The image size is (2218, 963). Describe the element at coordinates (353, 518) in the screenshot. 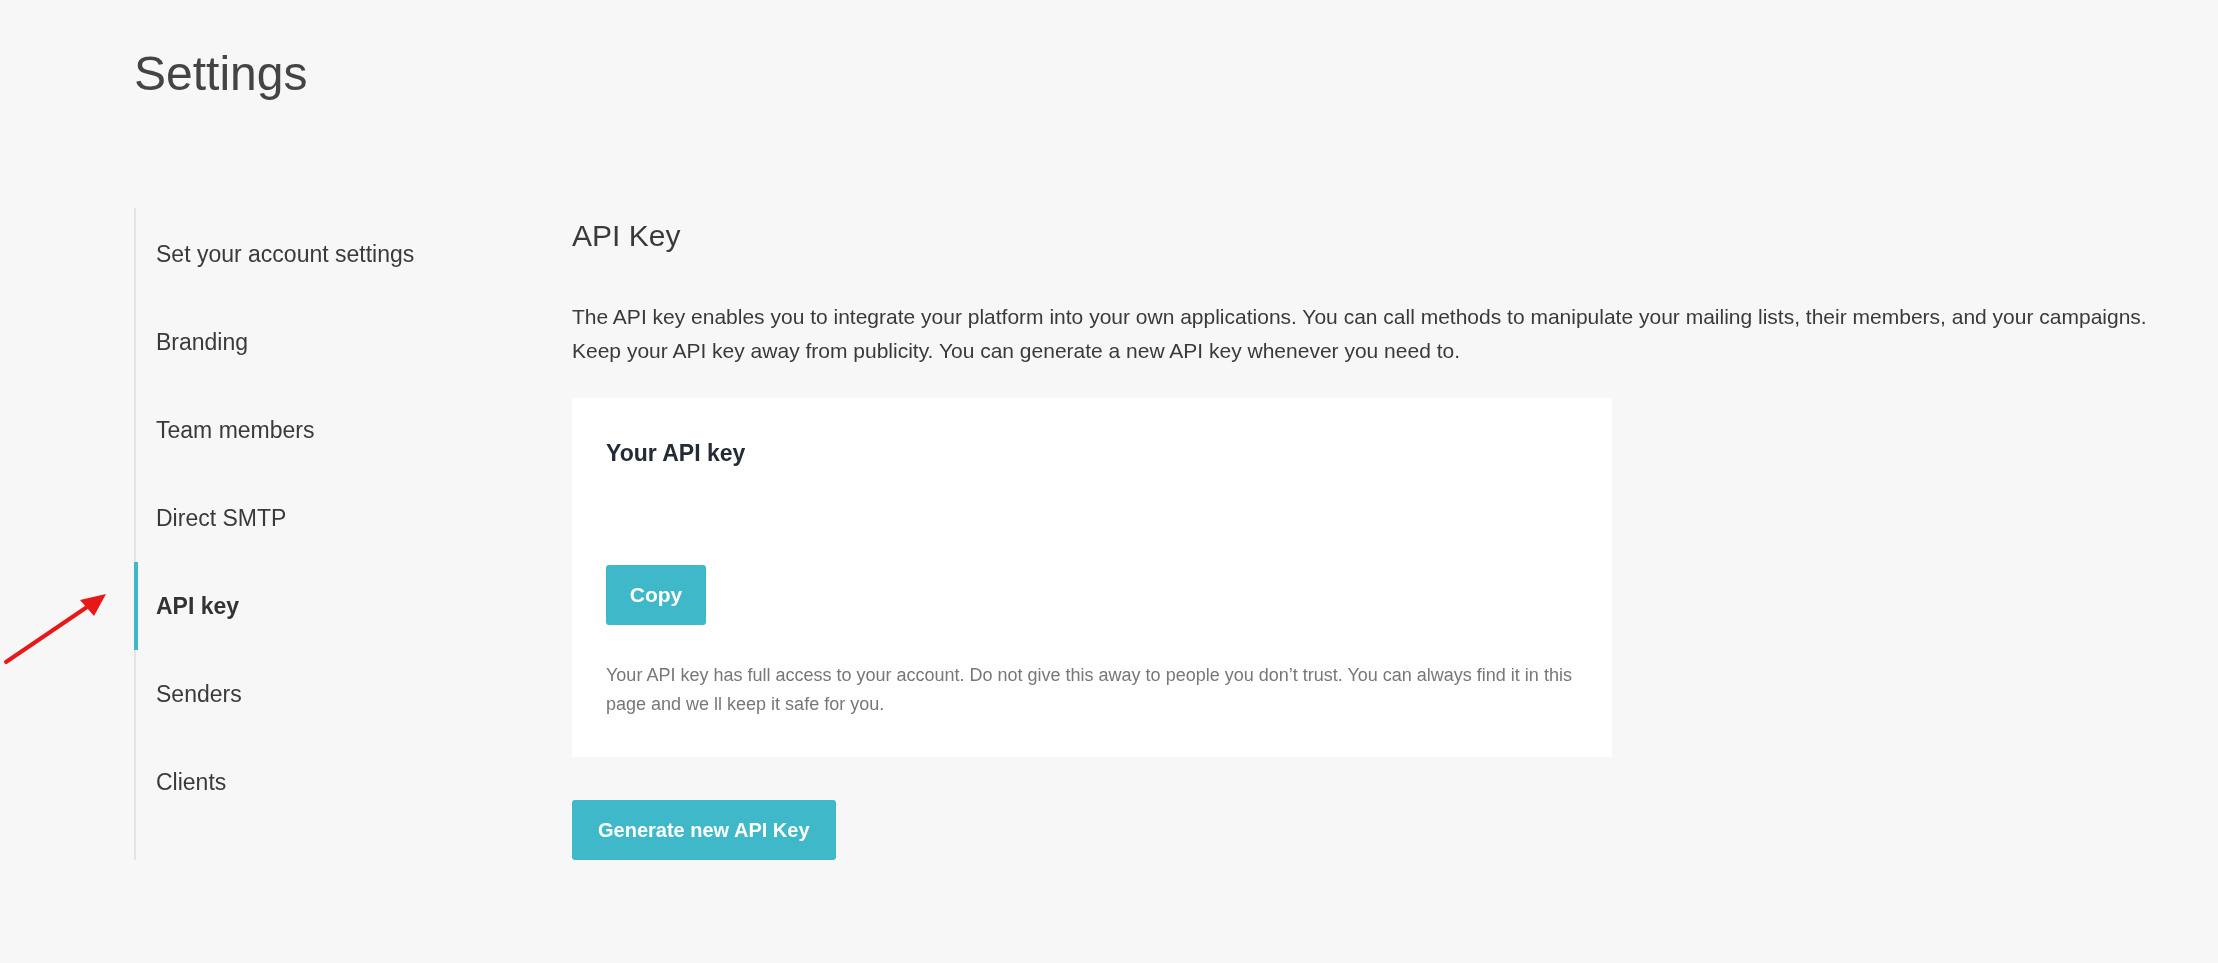

I see `sidebar-item: Direct SMTP` at that location.